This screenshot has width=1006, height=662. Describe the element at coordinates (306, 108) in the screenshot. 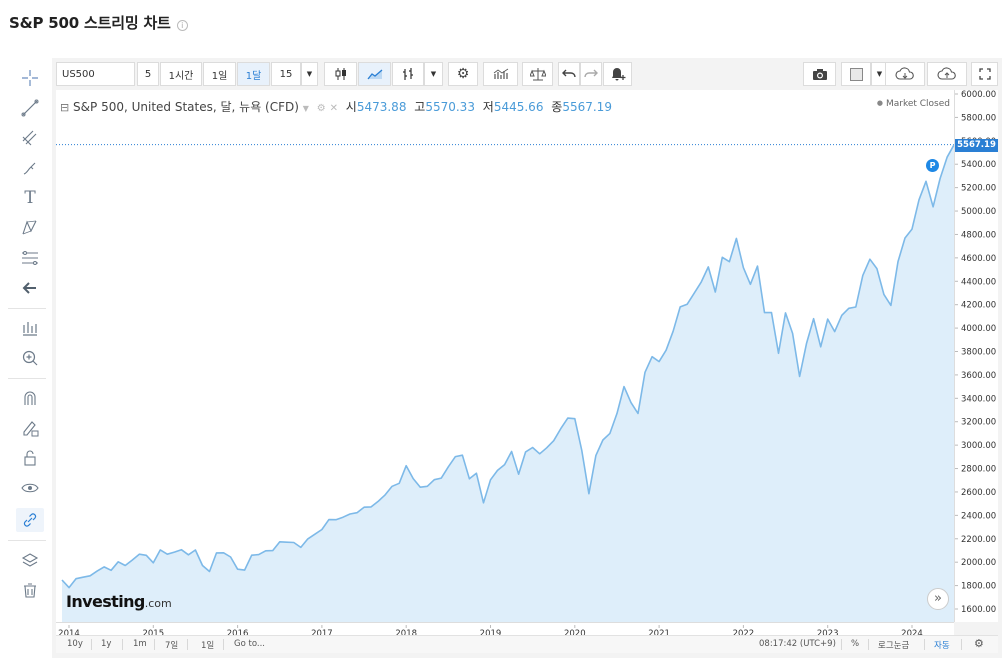

I see `chevron-down-icon: ▼` at that location.